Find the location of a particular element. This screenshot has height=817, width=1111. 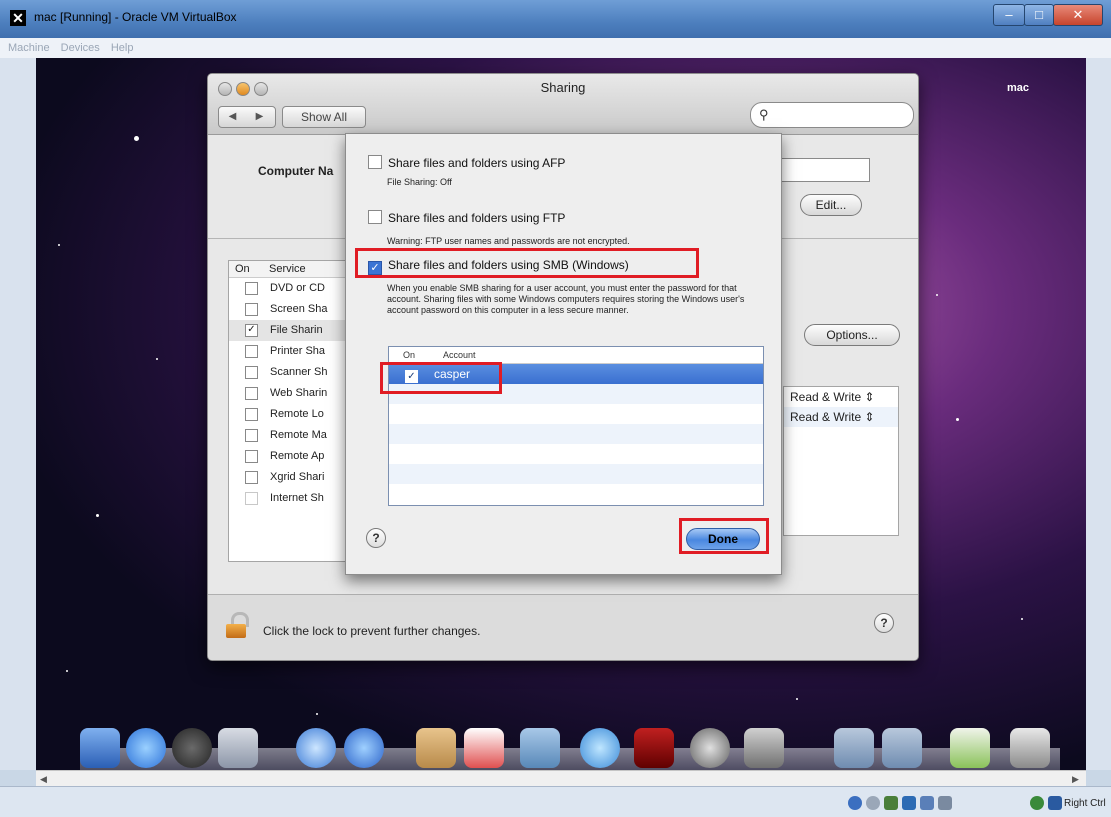

popup-arrows-icon: ⇕ is located at coordinates (869, 417).